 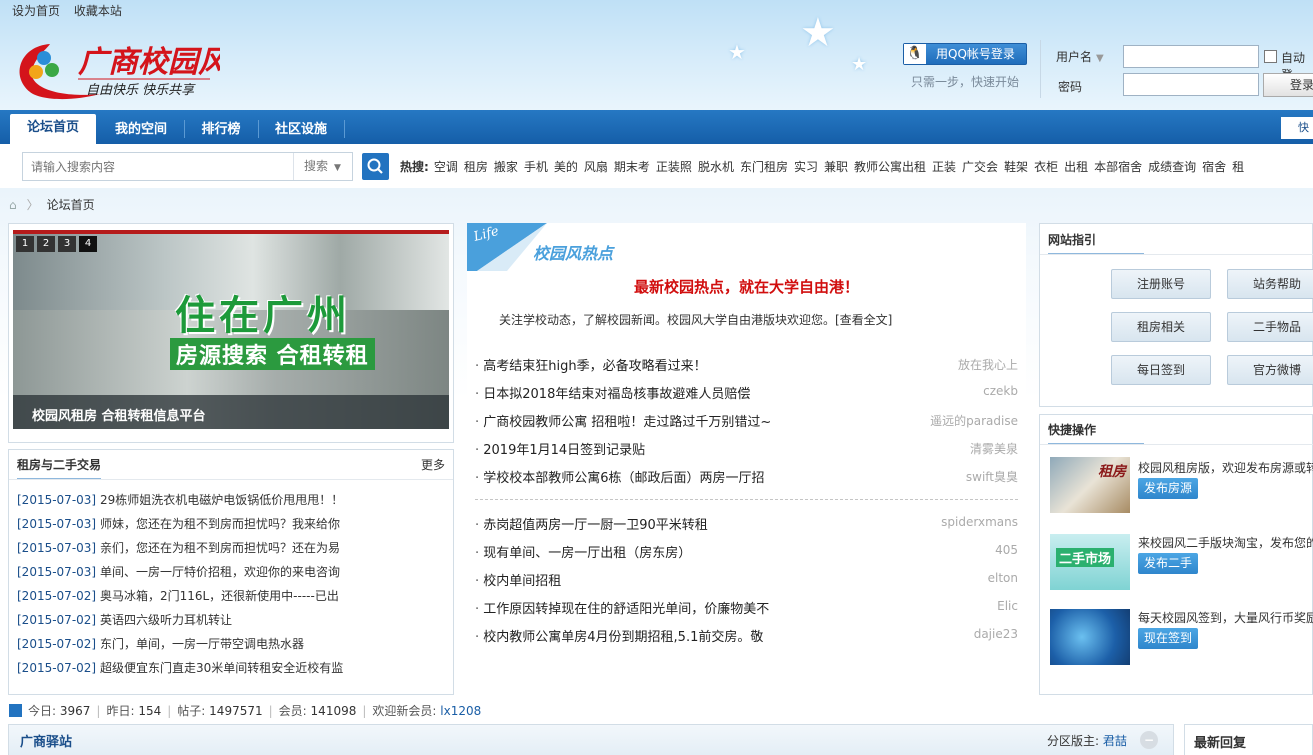 I want to click on hot-search-term: 风扇, so click(x=596, y=167).